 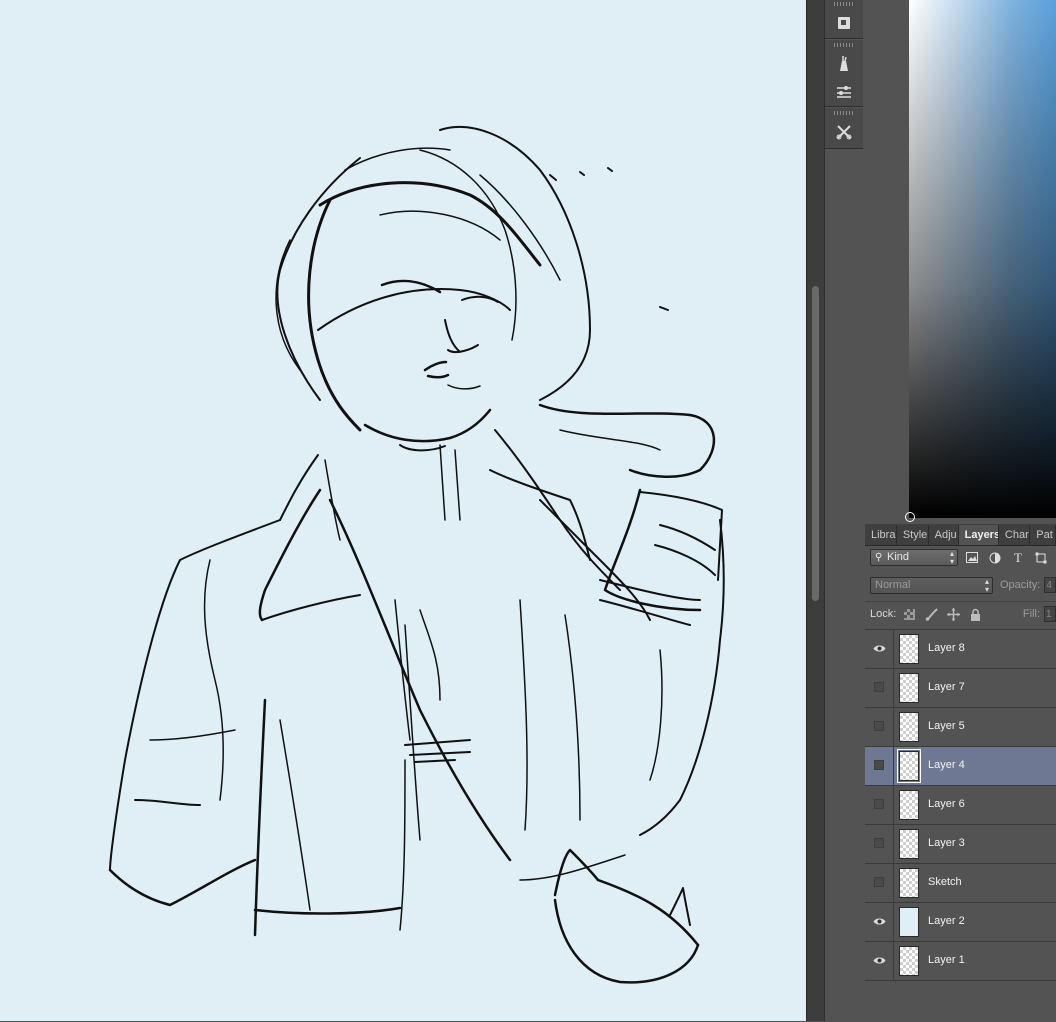 I want to click on kind-filter-select: ⚲ Kind ▴ ▾, so click(x=914, y=557).